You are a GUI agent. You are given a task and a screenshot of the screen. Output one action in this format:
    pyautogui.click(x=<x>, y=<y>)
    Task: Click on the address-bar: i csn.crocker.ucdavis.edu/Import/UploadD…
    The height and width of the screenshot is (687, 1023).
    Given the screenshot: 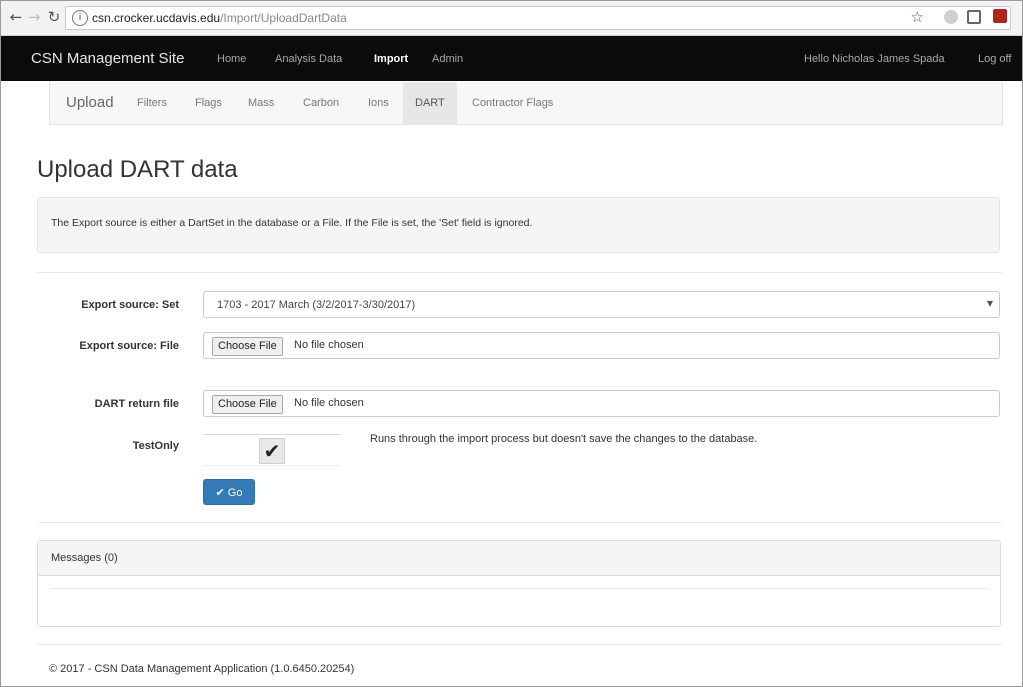 What is the action you would take?
    pyautogui.click(x=538, y=18)
    